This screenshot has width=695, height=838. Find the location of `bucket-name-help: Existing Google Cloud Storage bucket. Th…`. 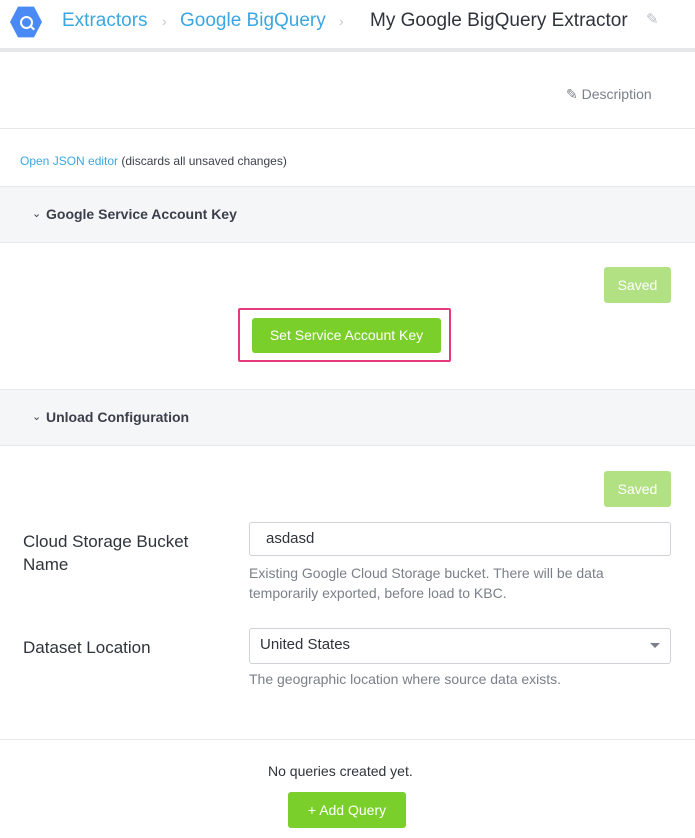

bucket-name-help: Existing Google Cloud Storage bucket. Th… is located at coordinates (426, 583).